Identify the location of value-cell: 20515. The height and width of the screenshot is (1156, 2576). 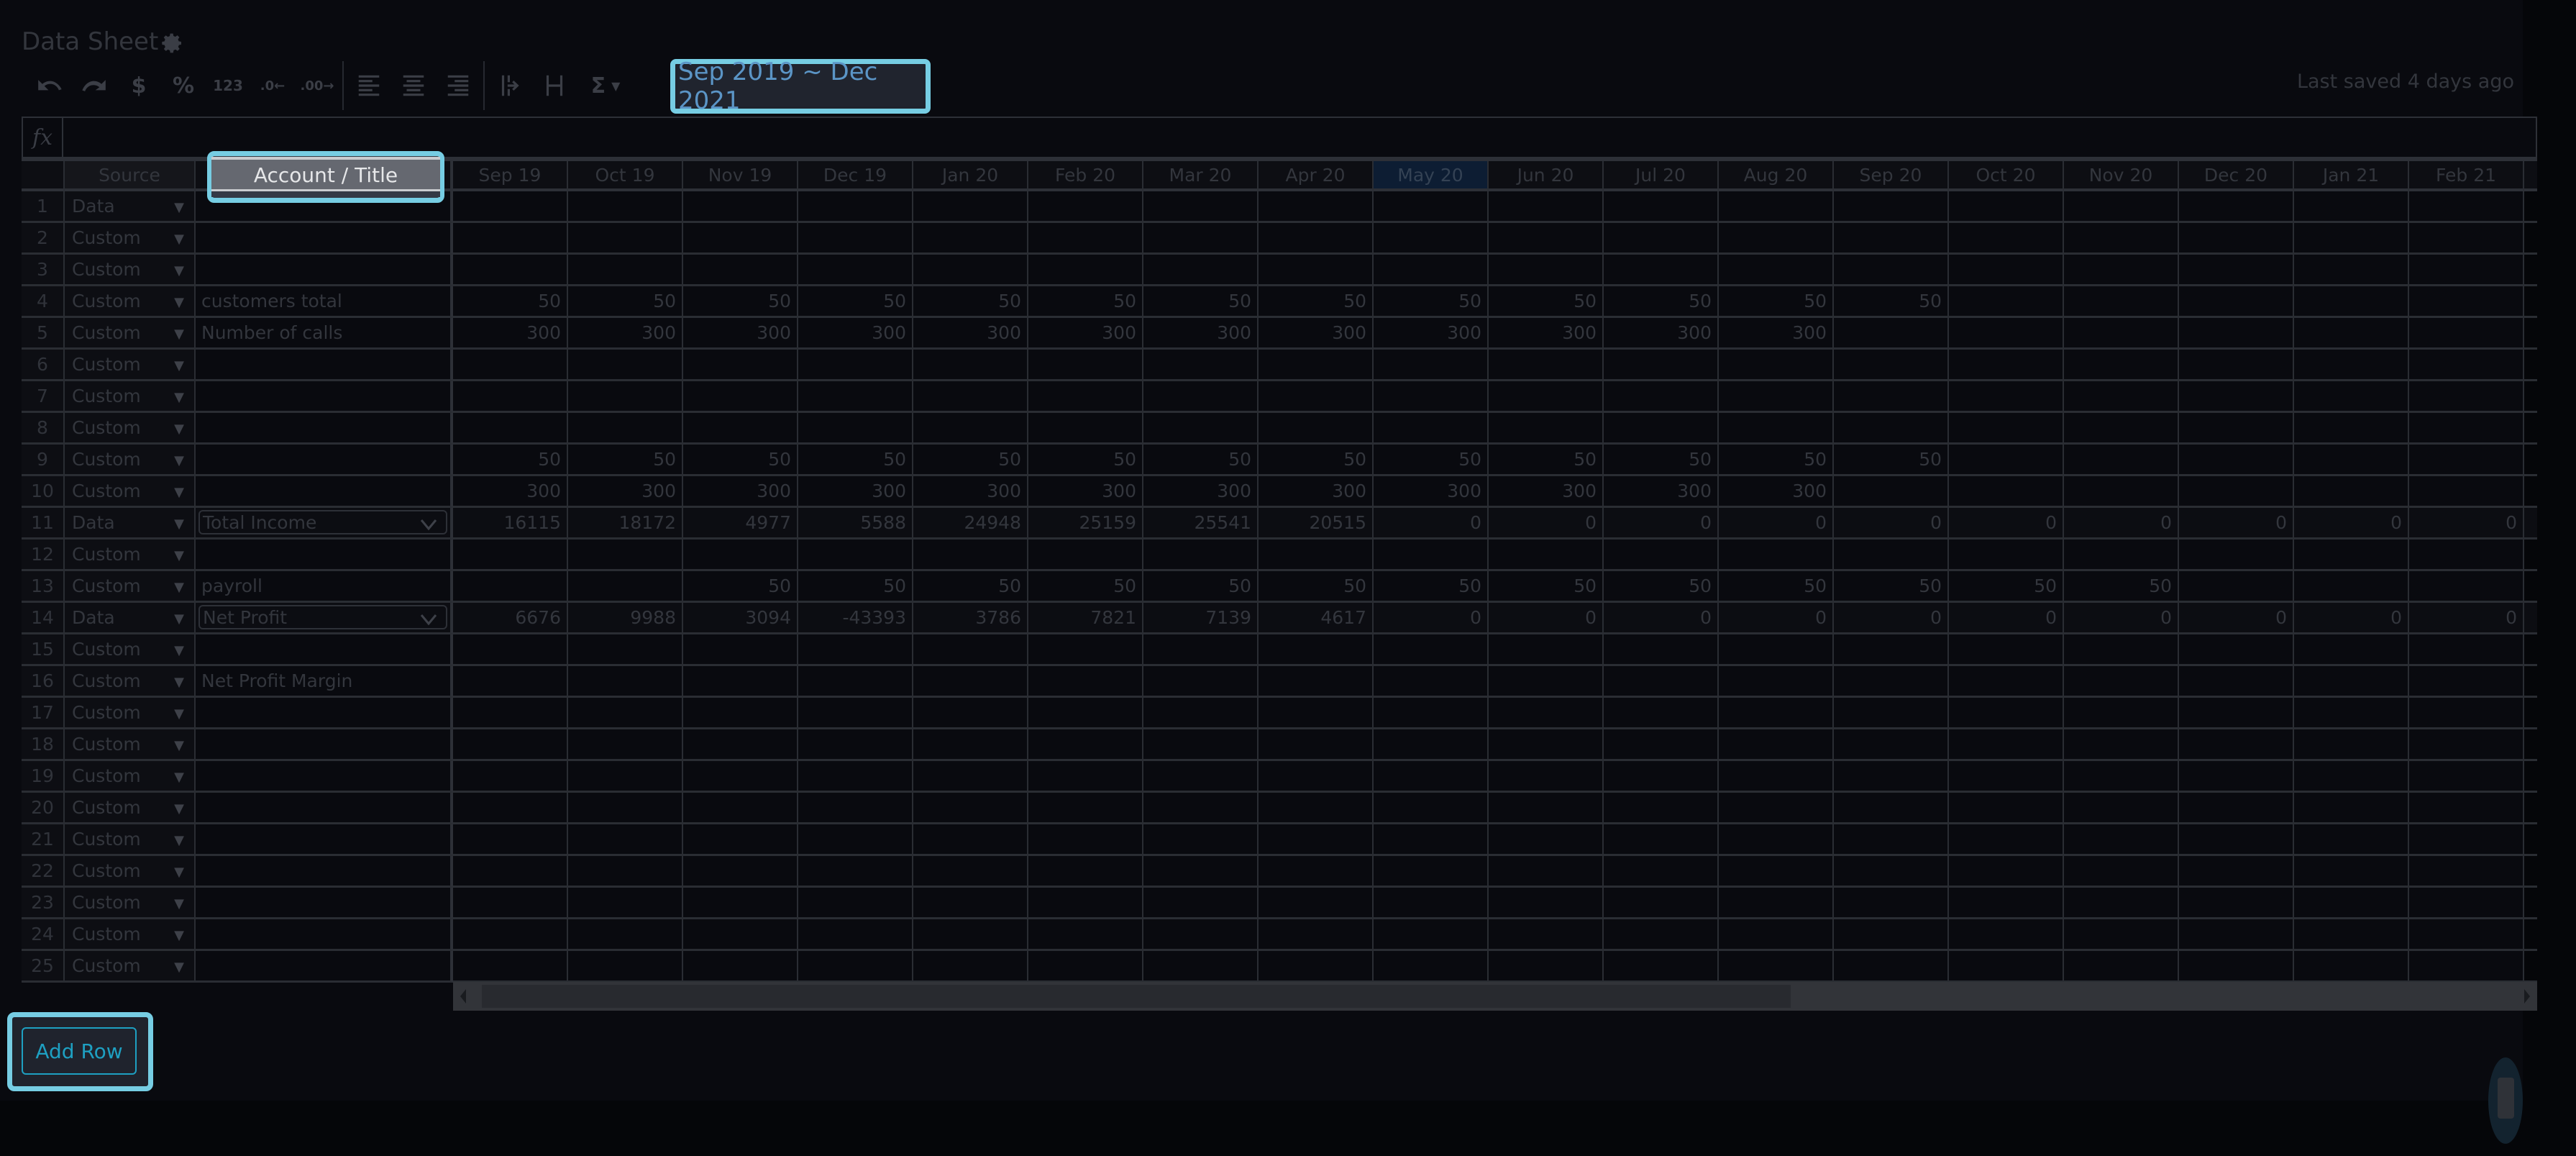
(1316, 524).